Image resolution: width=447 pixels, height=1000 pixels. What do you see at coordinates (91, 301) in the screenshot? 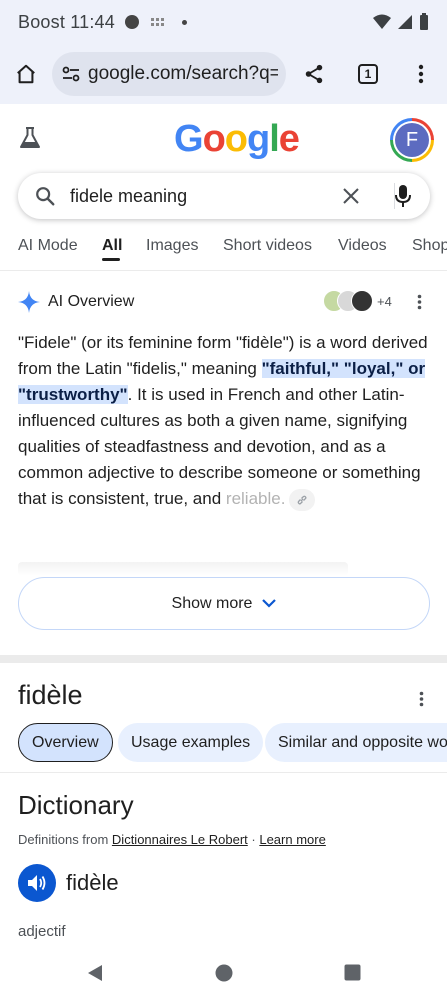
I see `ai-overview-title: AI Overview` at bounding box center [91, 301].